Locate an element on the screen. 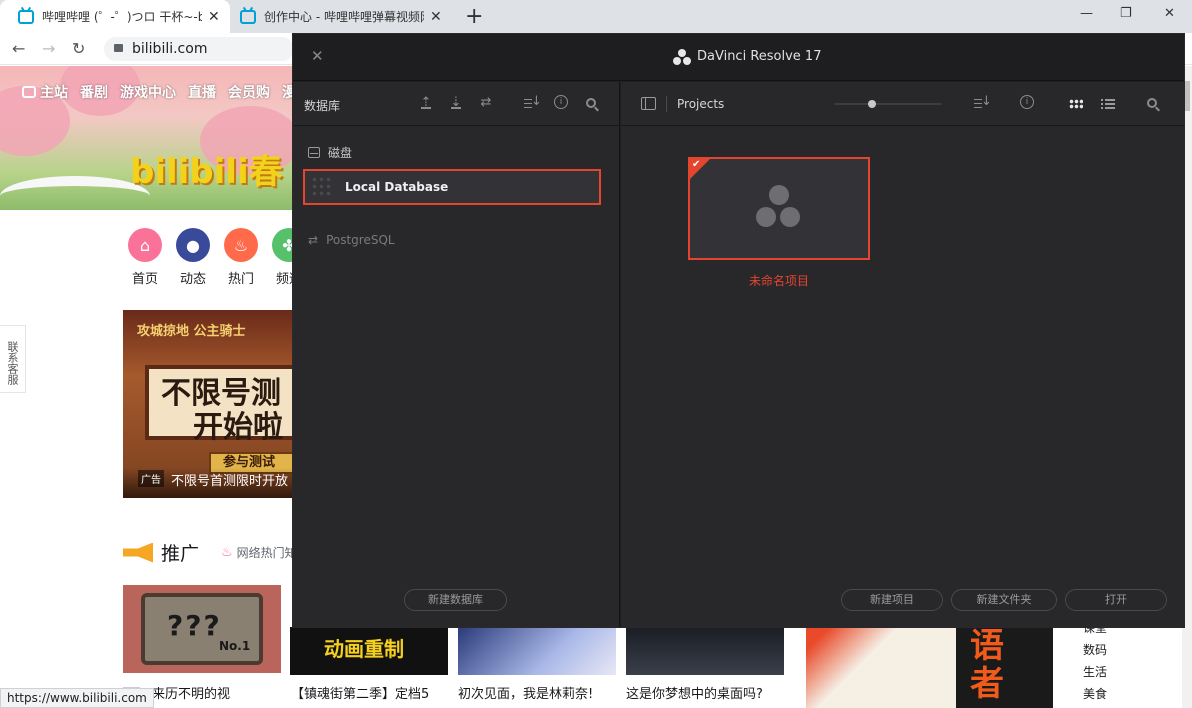  project-tile: ✔ is located at coordinates (779, 208).